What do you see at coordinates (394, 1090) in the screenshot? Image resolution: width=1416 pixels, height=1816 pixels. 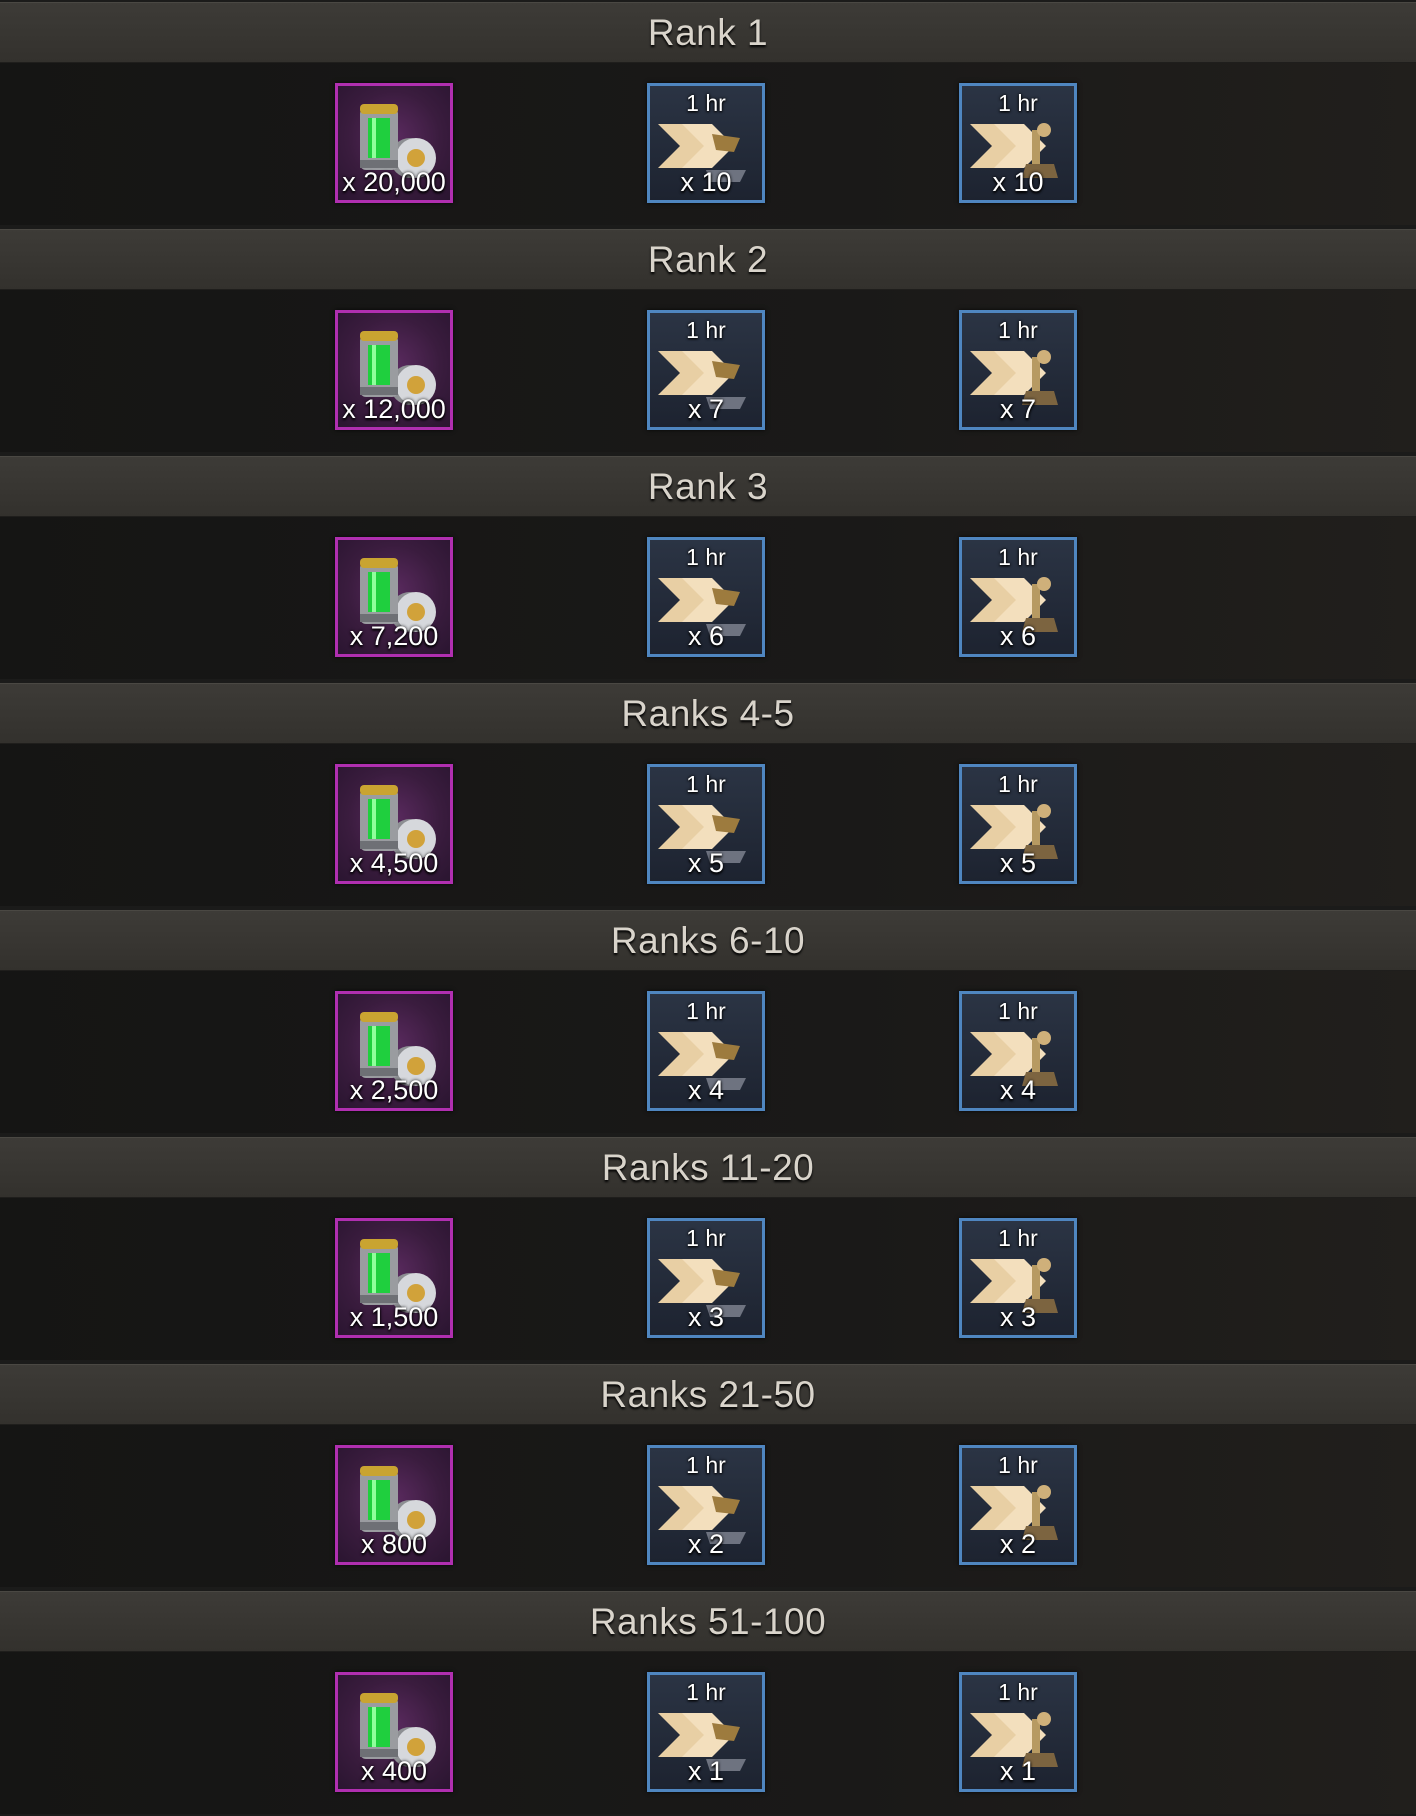 I see `fuel-quantity: x 2,500` at bounding box center [394, 1090].